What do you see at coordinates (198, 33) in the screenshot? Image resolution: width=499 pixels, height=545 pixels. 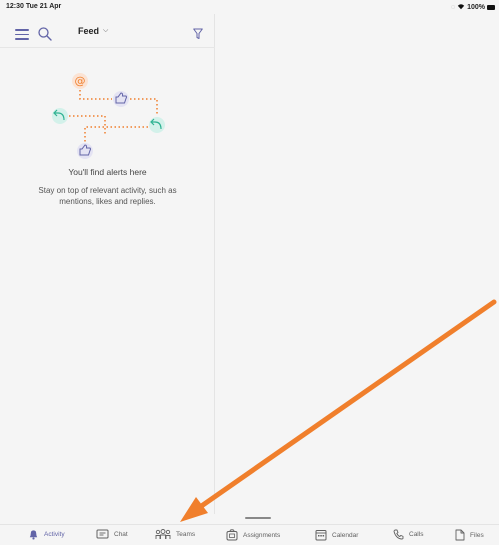 I see `filter-icon` at bounding box center [198, 33].